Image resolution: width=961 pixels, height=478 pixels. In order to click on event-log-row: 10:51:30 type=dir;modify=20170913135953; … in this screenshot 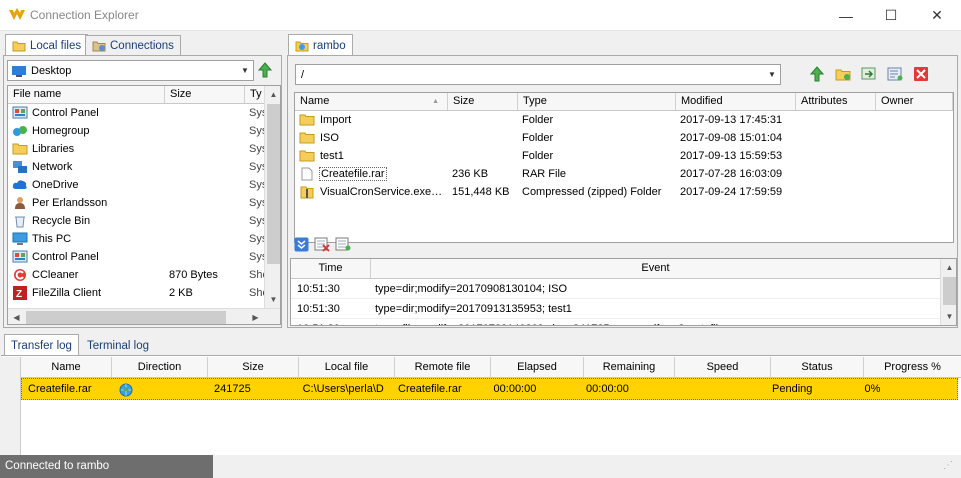, I will do `click(623, 309)`.